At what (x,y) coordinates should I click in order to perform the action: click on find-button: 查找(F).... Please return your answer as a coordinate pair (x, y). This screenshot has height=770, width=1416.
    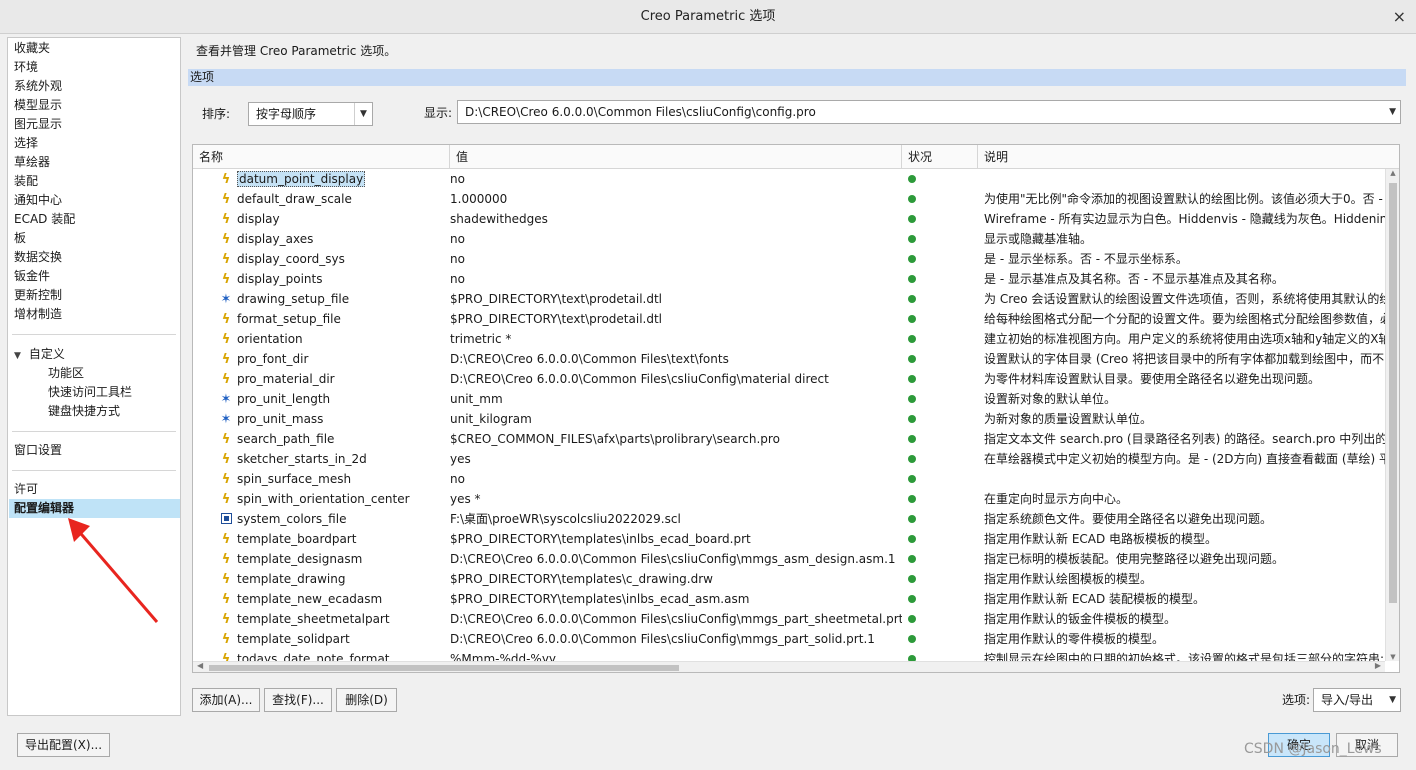
    Looking at the image, I should click on (298, 700).